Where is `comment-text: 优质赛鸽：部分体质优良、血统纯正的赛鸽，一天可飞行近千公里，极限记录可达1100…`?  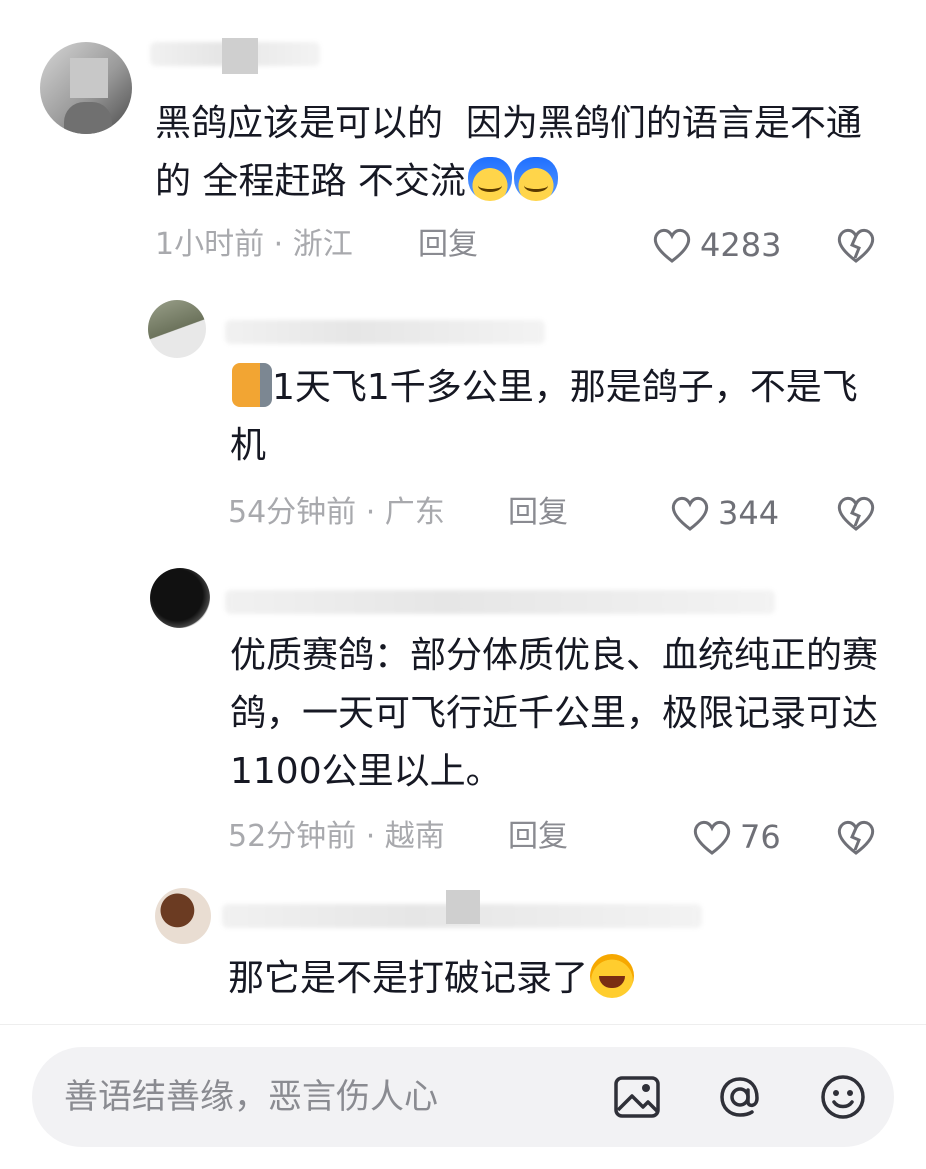 comment-text: 优质赛鸽：部分体质优良、血统纯正的赛鸽，一天可飞行近千公里，极限记录可达1100… is located at coordinates (554, 713).